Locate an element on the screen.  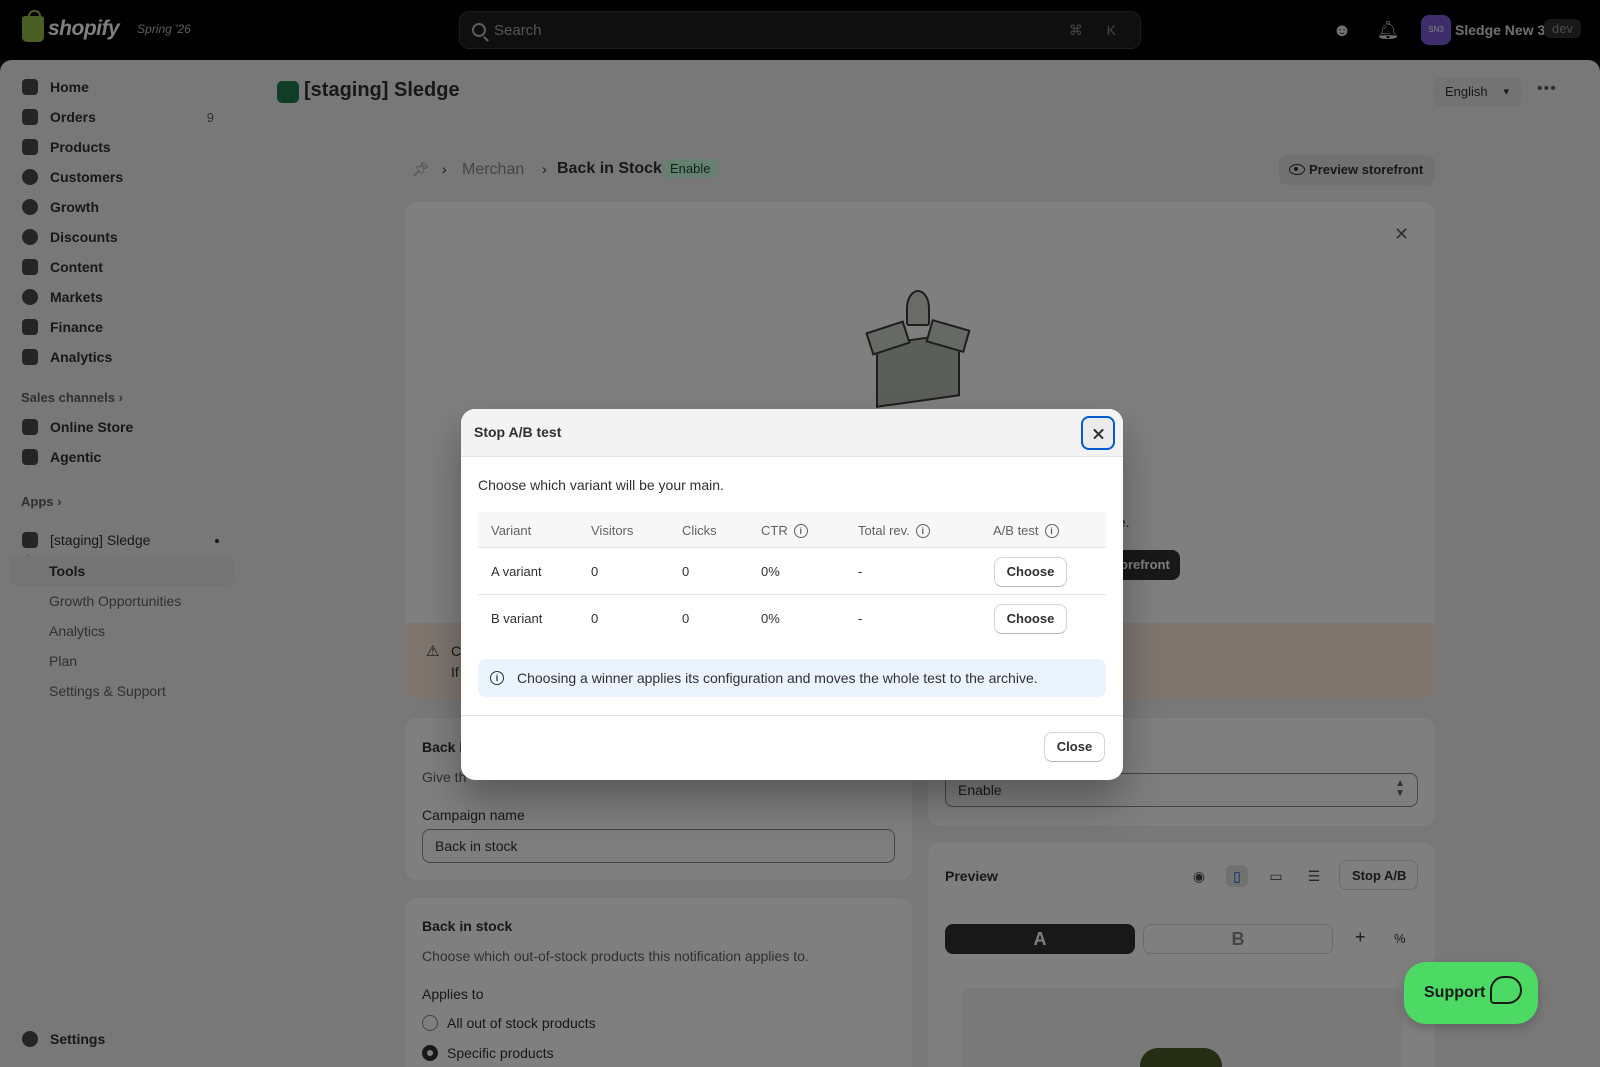
support-button: Support is located at coordinates (1471, 993).